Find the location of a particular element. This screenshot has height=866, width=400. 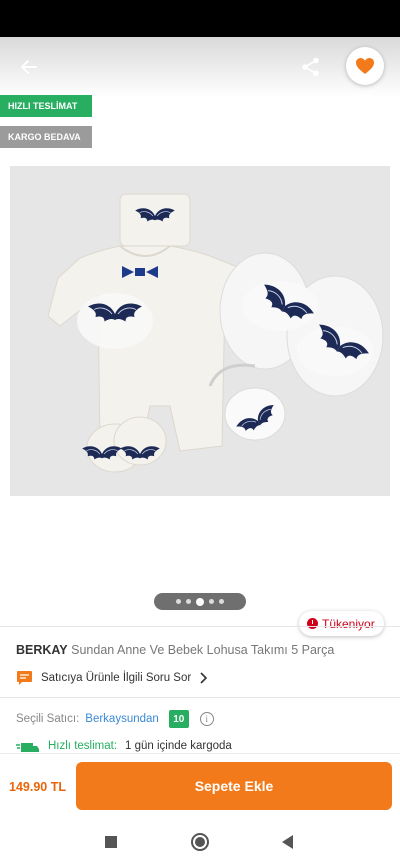

free-cargo-badge: KARGO BEDAVA is located at coordinates (46, 137).